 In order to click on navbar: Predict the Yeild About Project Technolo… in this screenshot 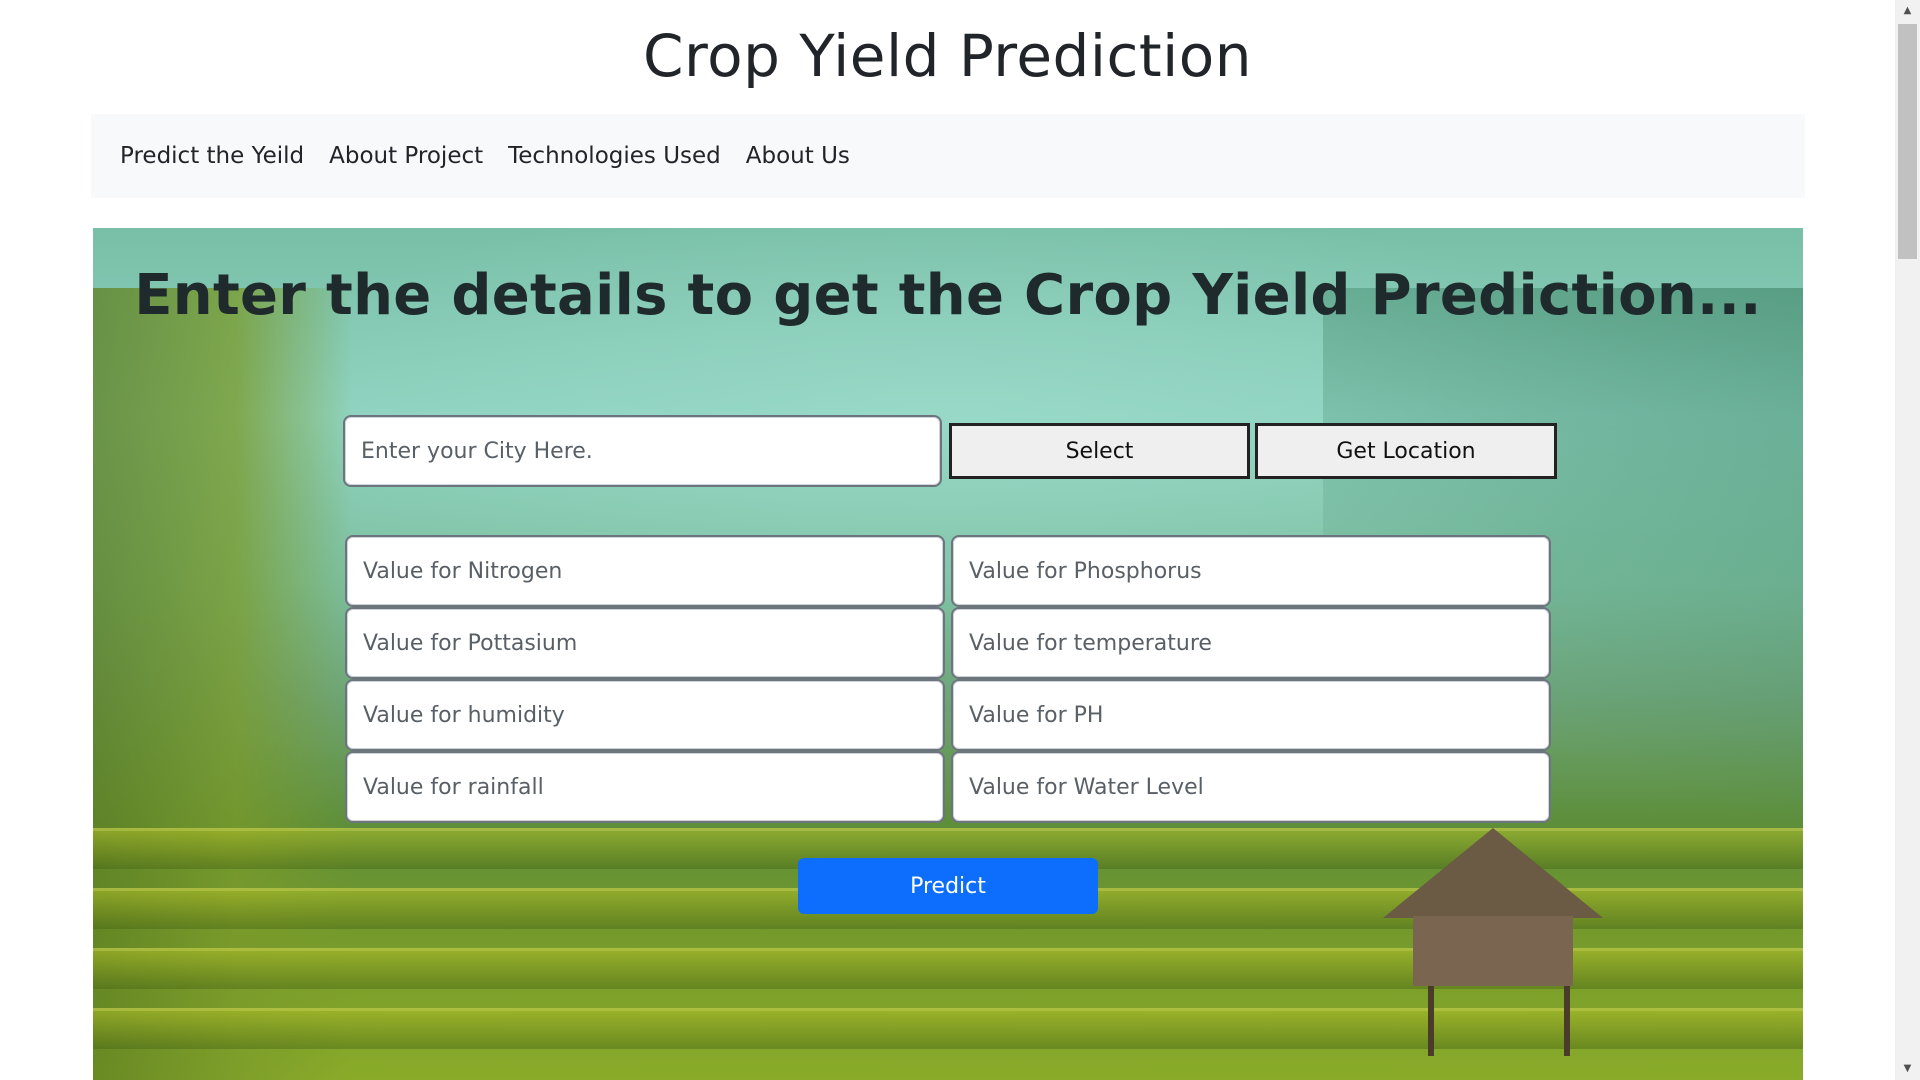, I will do `click(948, 156)`.